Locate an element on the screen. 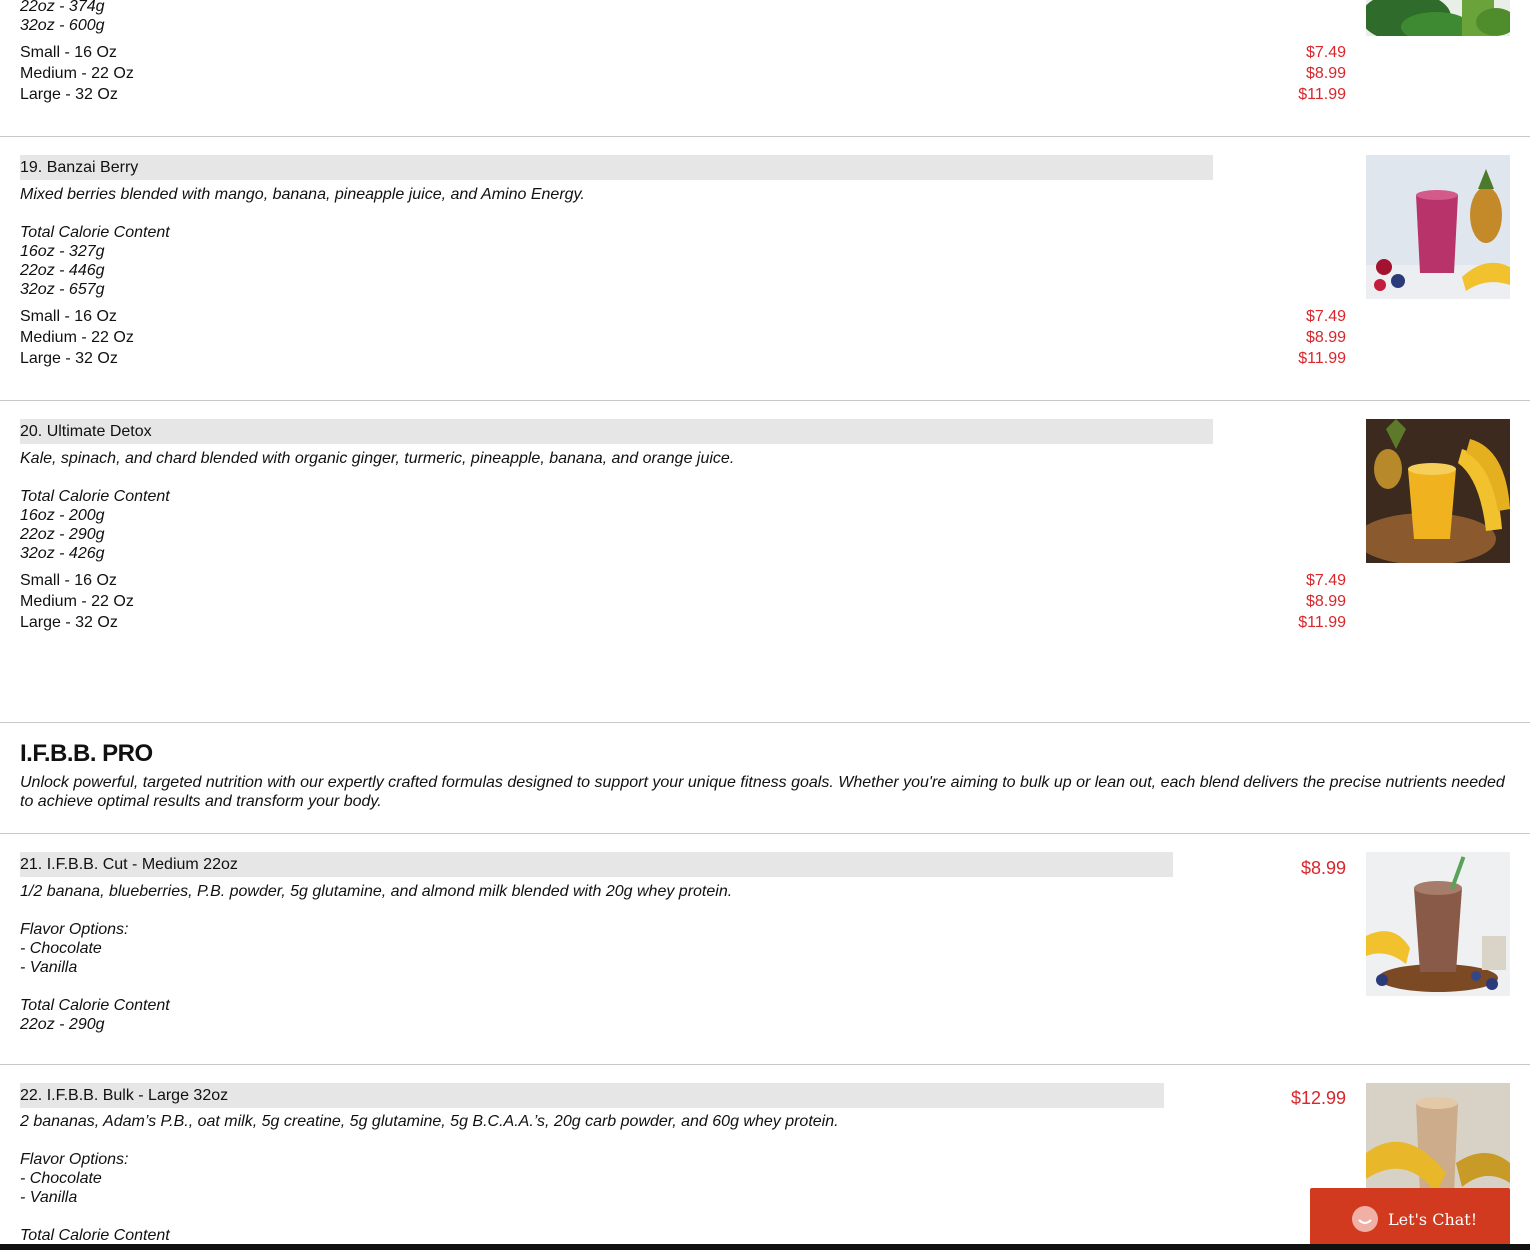 The image size is (1530, 1250). item-price: $12.99 is located at coordinates (1318, 1098).